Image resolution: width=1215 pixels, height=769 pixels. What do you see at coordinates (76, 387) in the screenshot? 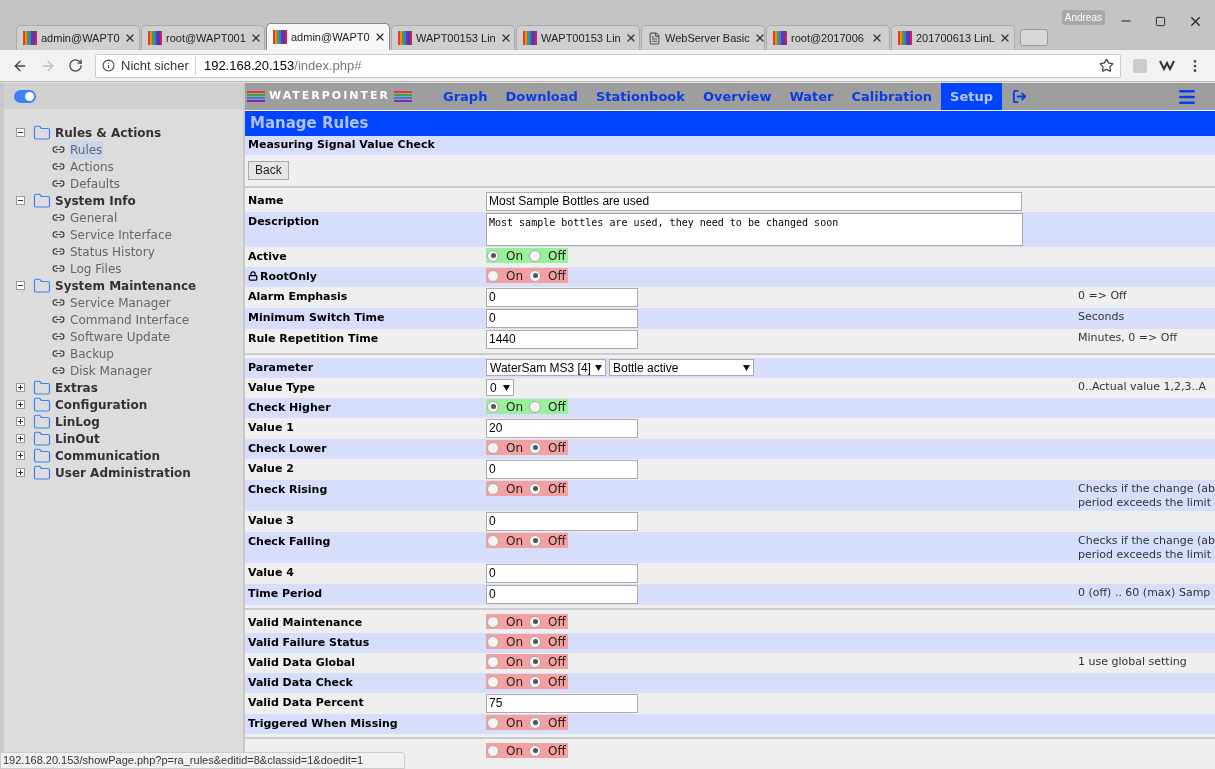
I see `tree-folder: Extras` at bounding box center [76, 387].